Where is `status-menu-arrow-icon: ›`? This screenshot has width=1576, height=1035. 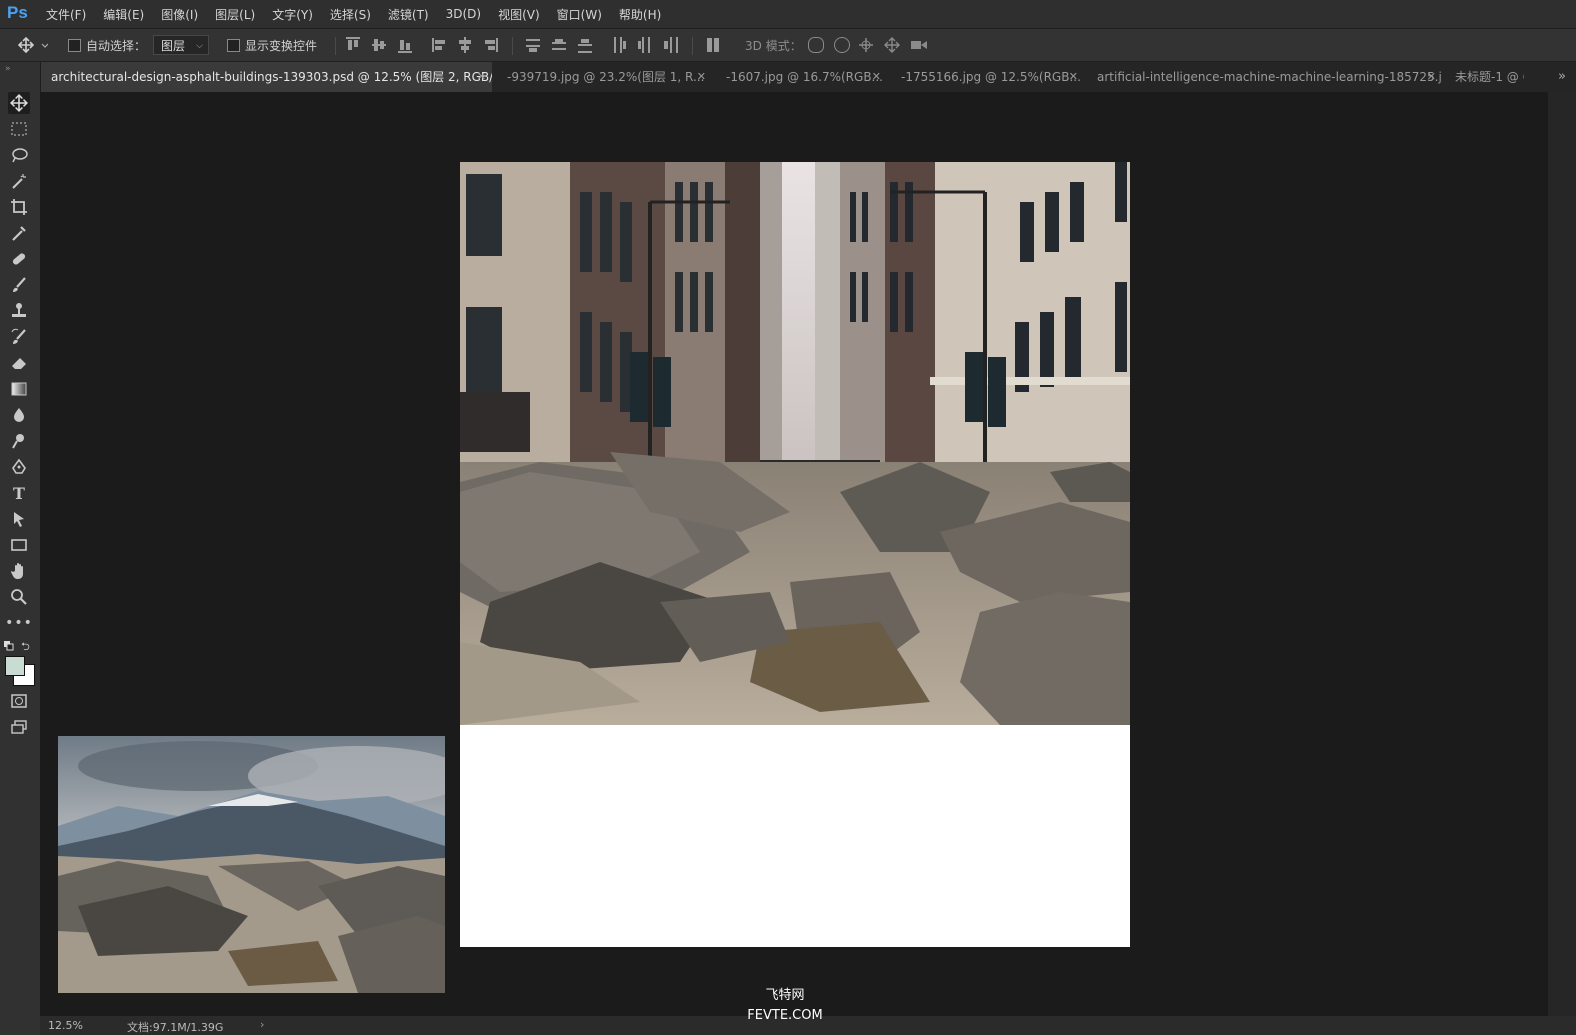
status-menu-arrow-icon: › is located at coordinates (262, 1024).